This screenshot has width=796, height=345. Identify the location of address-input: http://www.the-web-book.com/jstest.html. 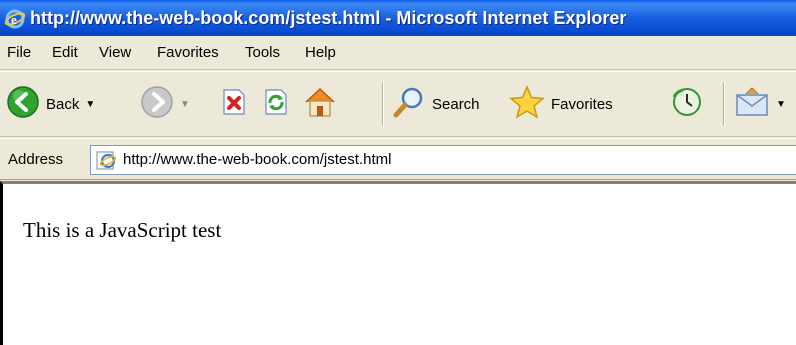
(443, 160).